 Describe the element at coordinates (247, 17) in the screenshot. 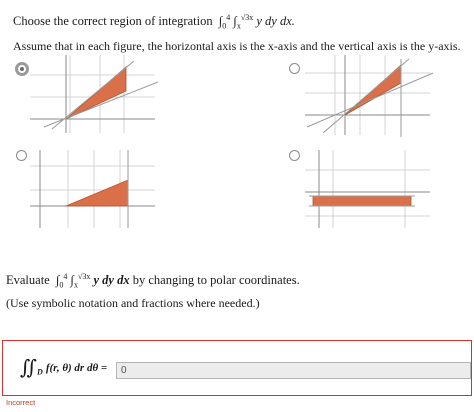

I see `inner-upper-limit: √3x` at that location.